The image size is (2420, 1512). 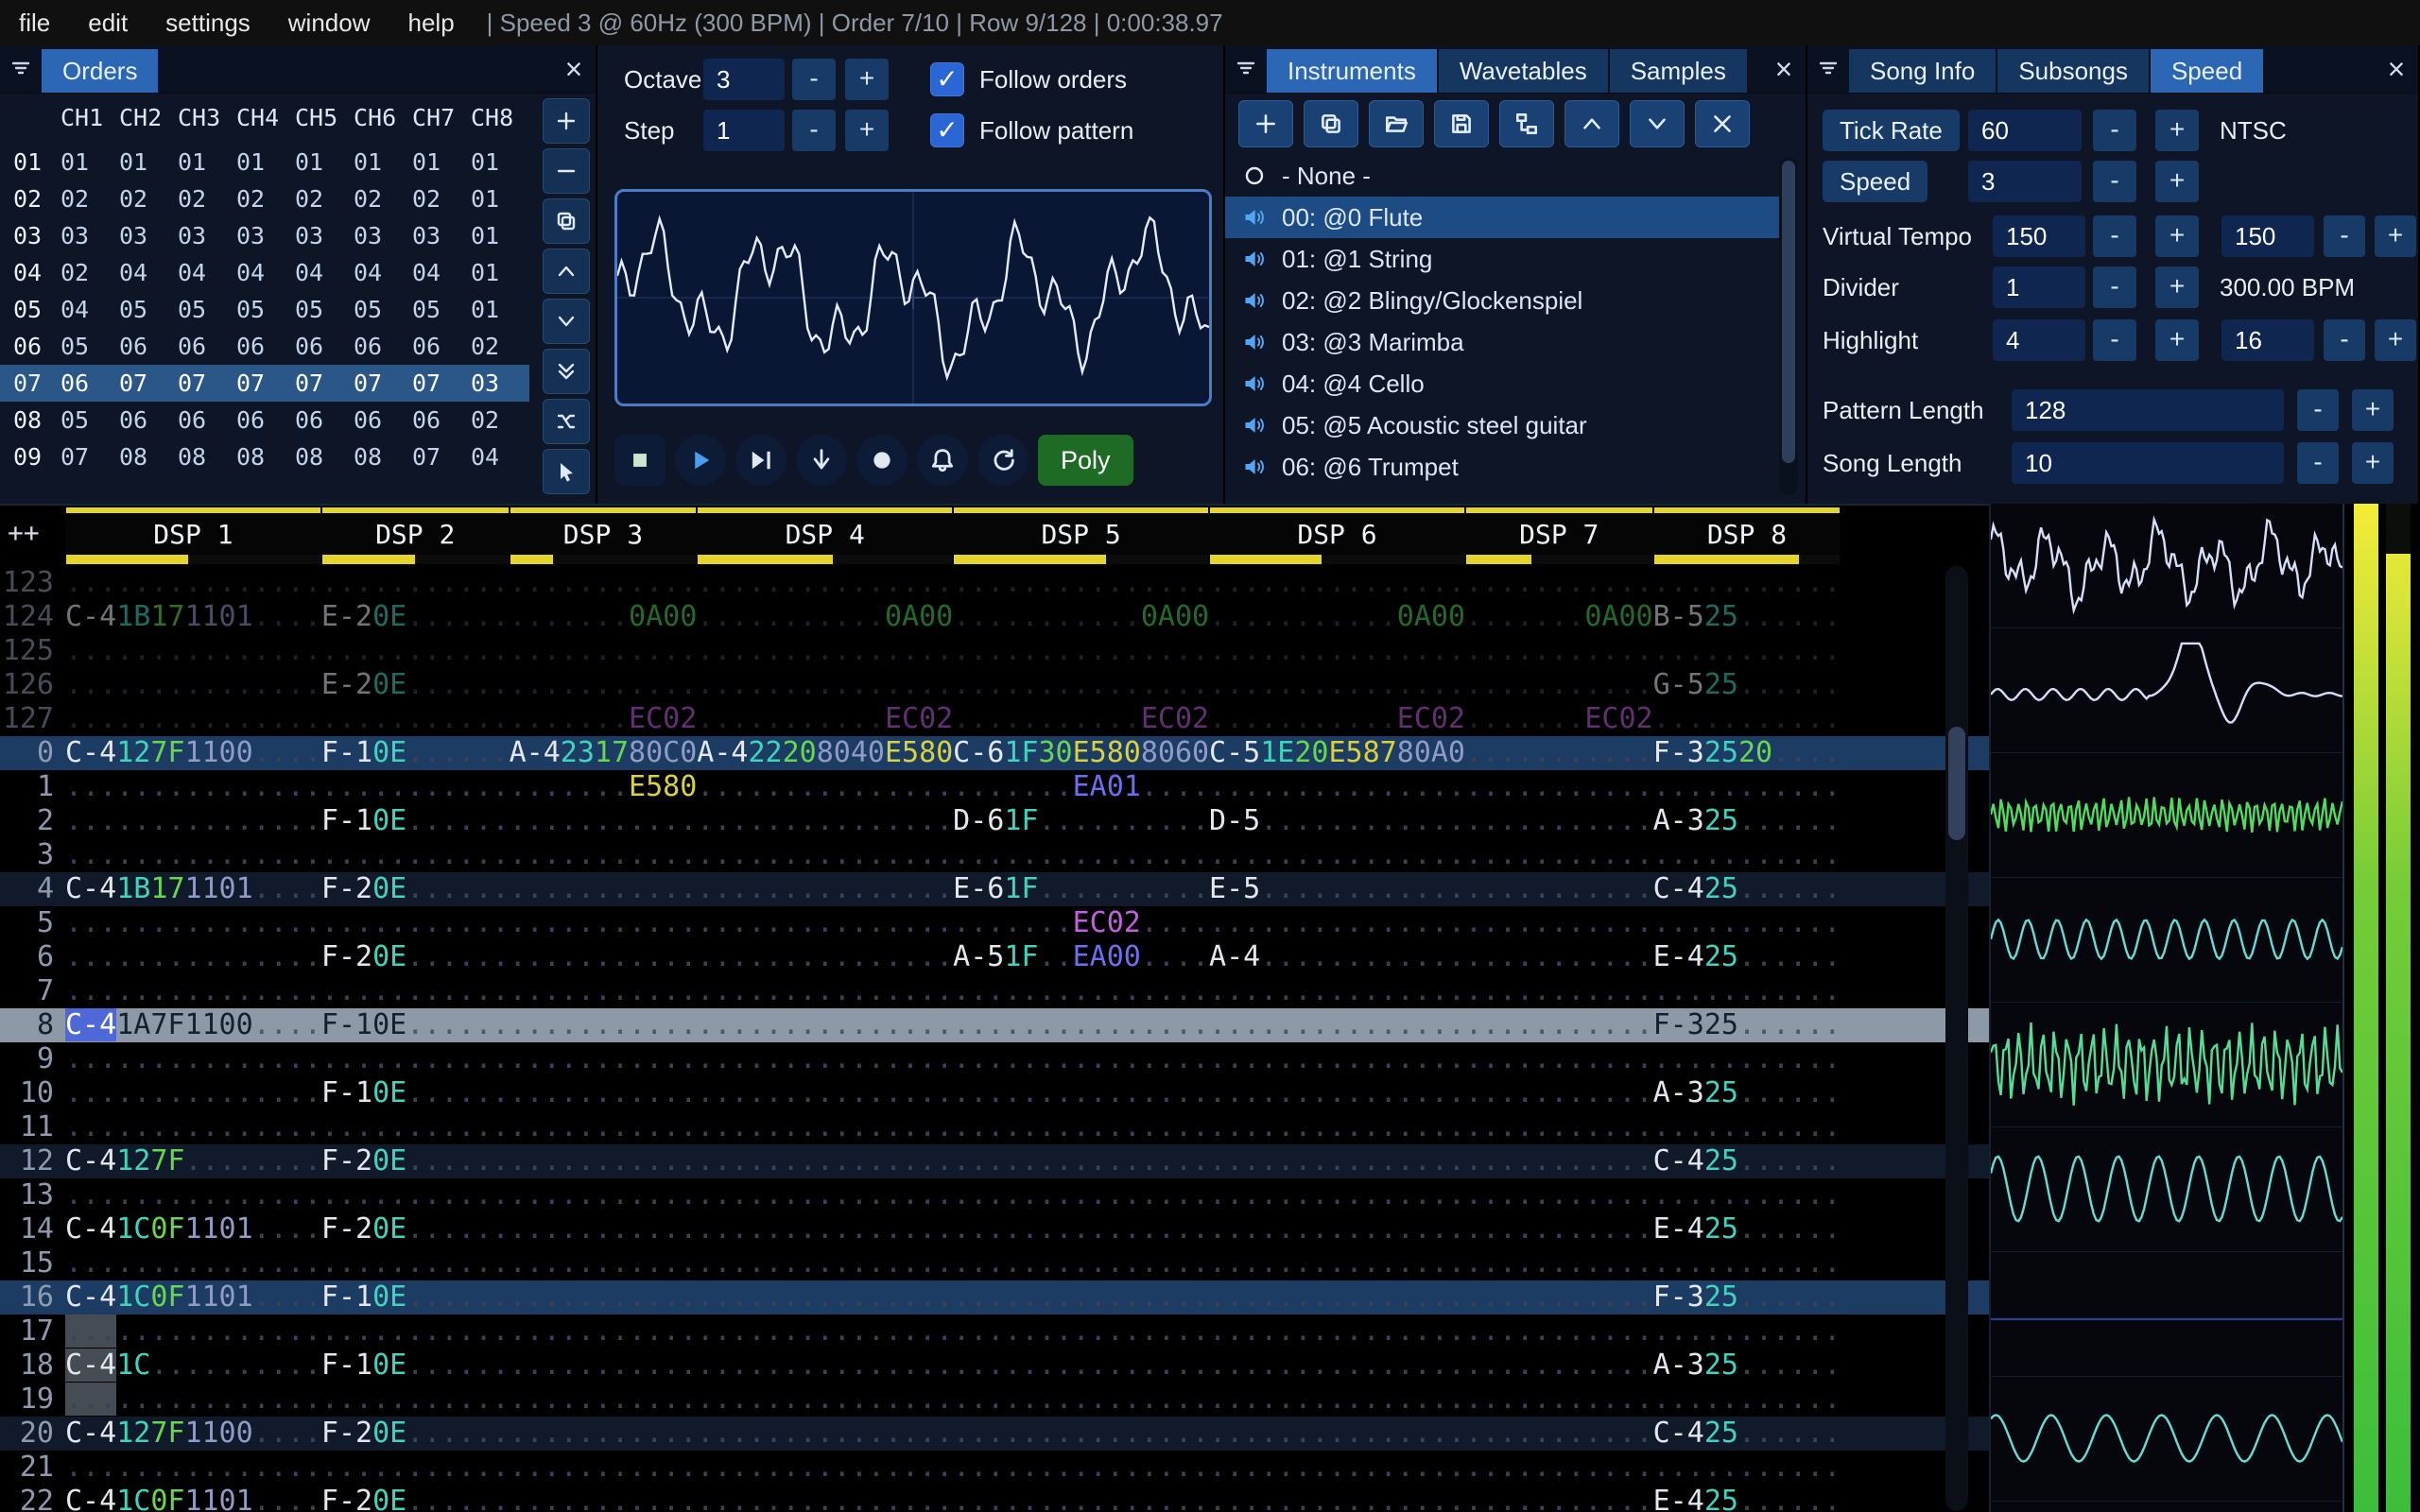 I want to click on follow-pattern-checkbox: ✓, so click(x=947, y=130).